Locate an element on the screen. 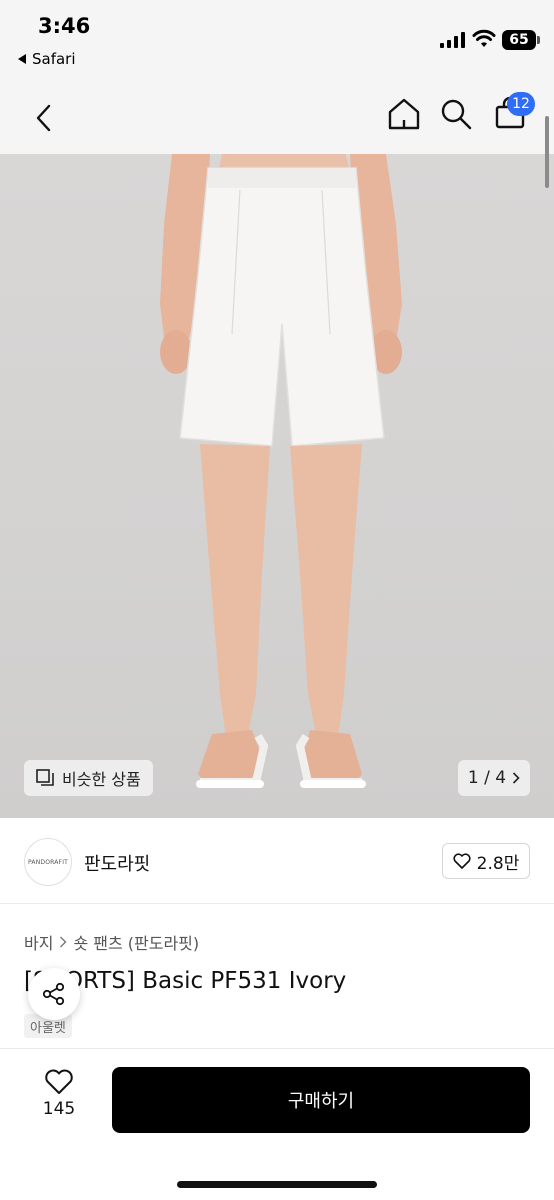 The height and width of the screenshot is (1200, 554). page-scroll-indicator is located at coordinates (547, 152).